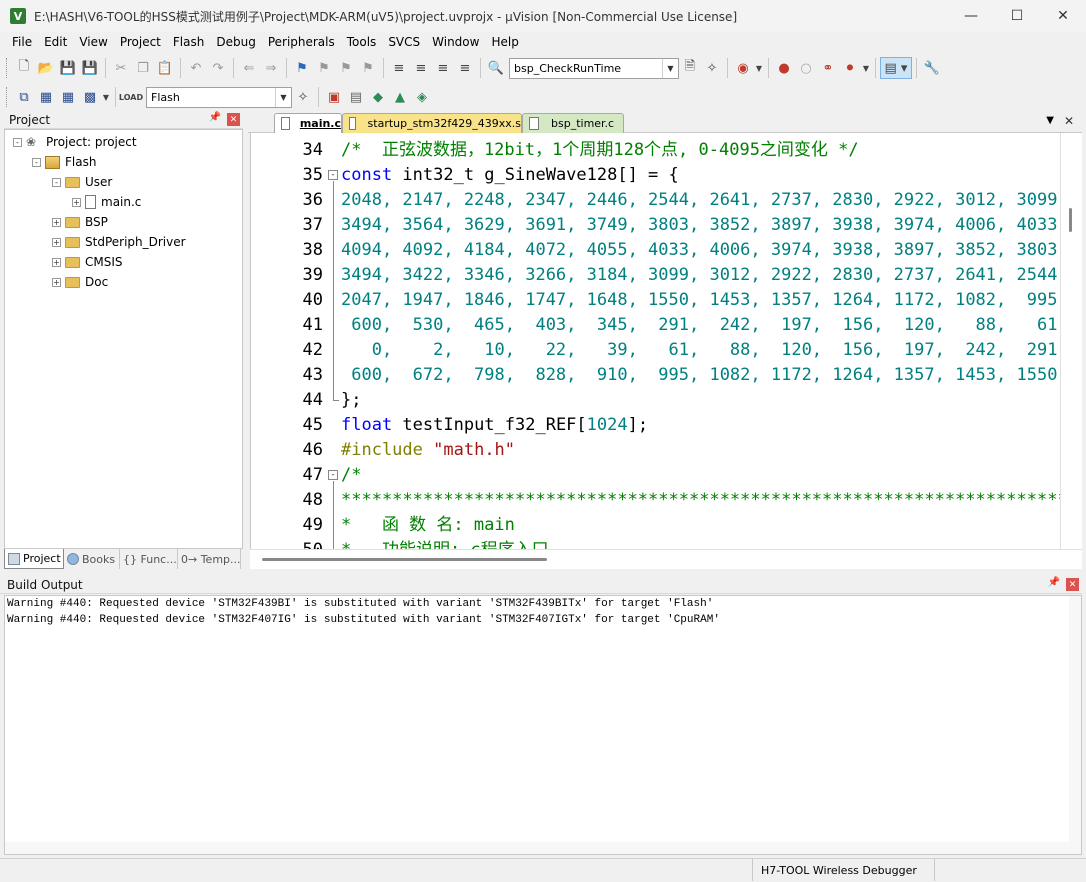 Image resolution: width=1086 pixels, height=882 pixels. What do you see at coordinates (219, 97) in the screenshot?
I see `target-combo: Flash ▼` at bounding box center [219, 97].